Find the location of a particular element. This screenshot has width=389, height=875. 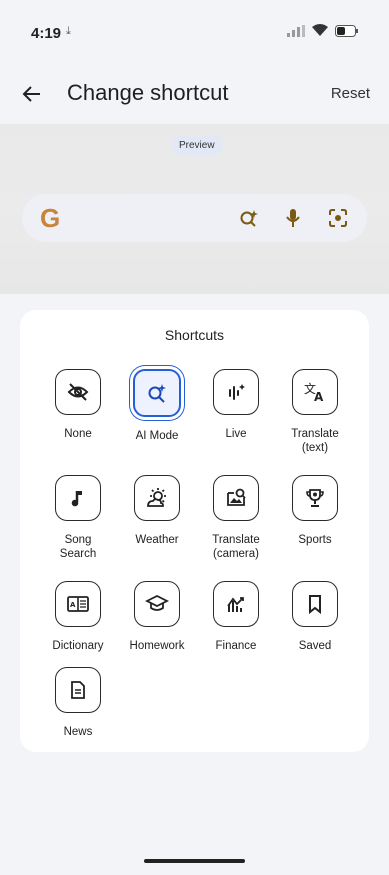

shortcut-label: Dictionary is located at coordinates (78, 646).